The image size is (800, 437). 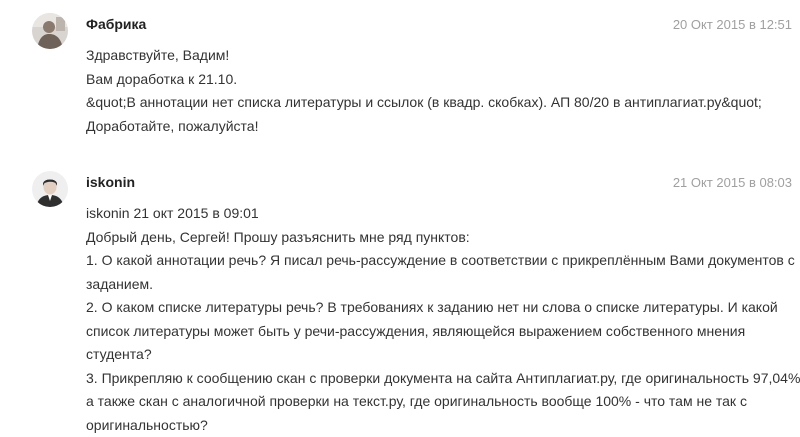 What do you see at coordinates (110, 182) in the screenshot?
I see `comment-author: iskonin` at bounding box center [110, 182].